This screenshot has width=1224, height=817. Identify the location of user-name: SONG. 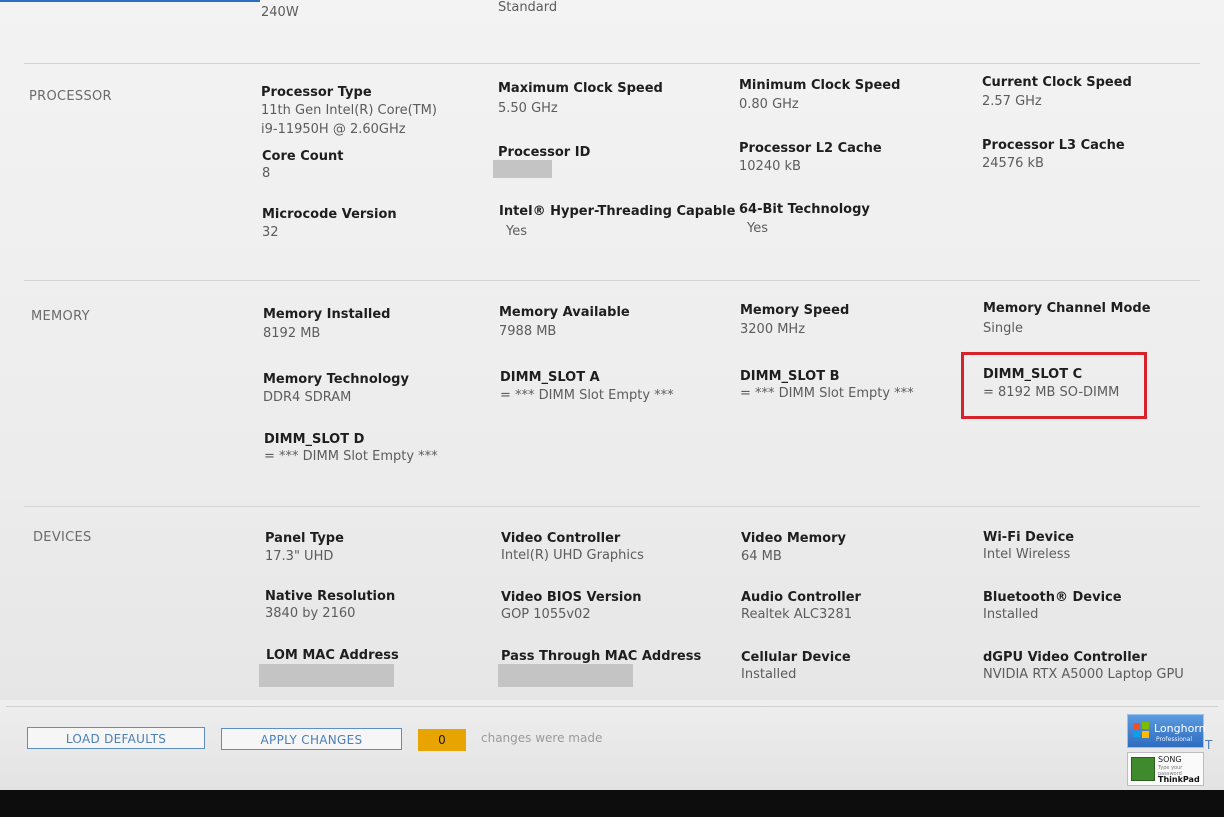
(1170, 759).